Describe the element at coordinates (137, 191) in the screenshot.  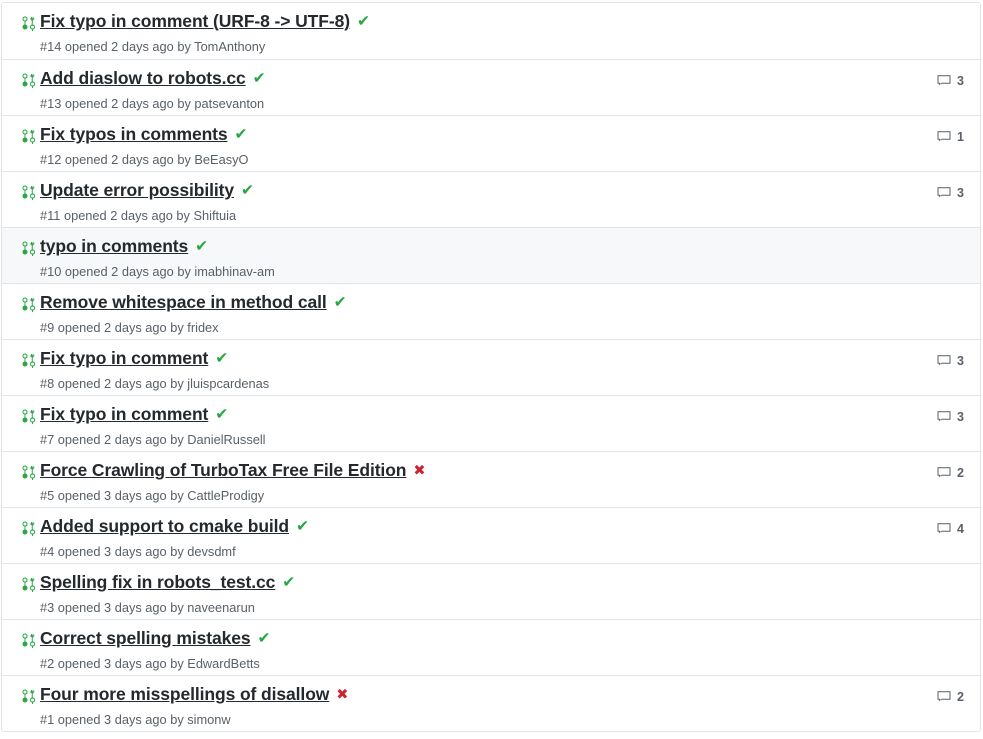
I see `pull-request-title-link: Update error possibility` at that location.